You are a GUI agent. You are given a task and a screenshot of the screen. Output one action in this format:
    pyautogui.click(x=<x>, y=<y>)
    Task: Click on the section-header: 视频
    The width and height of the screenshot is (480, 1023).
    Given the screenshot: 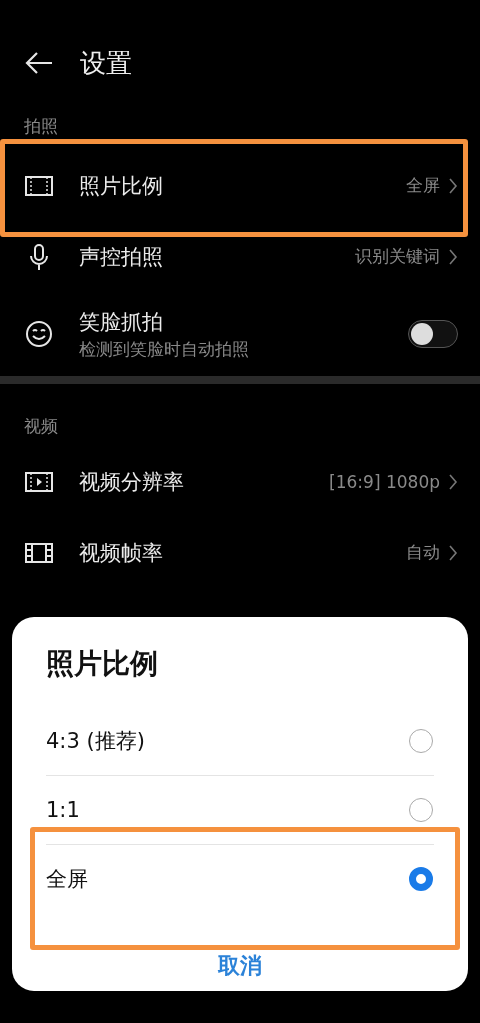 What is the action you would take?
    pyautogui.click(x=41, y=426)
    